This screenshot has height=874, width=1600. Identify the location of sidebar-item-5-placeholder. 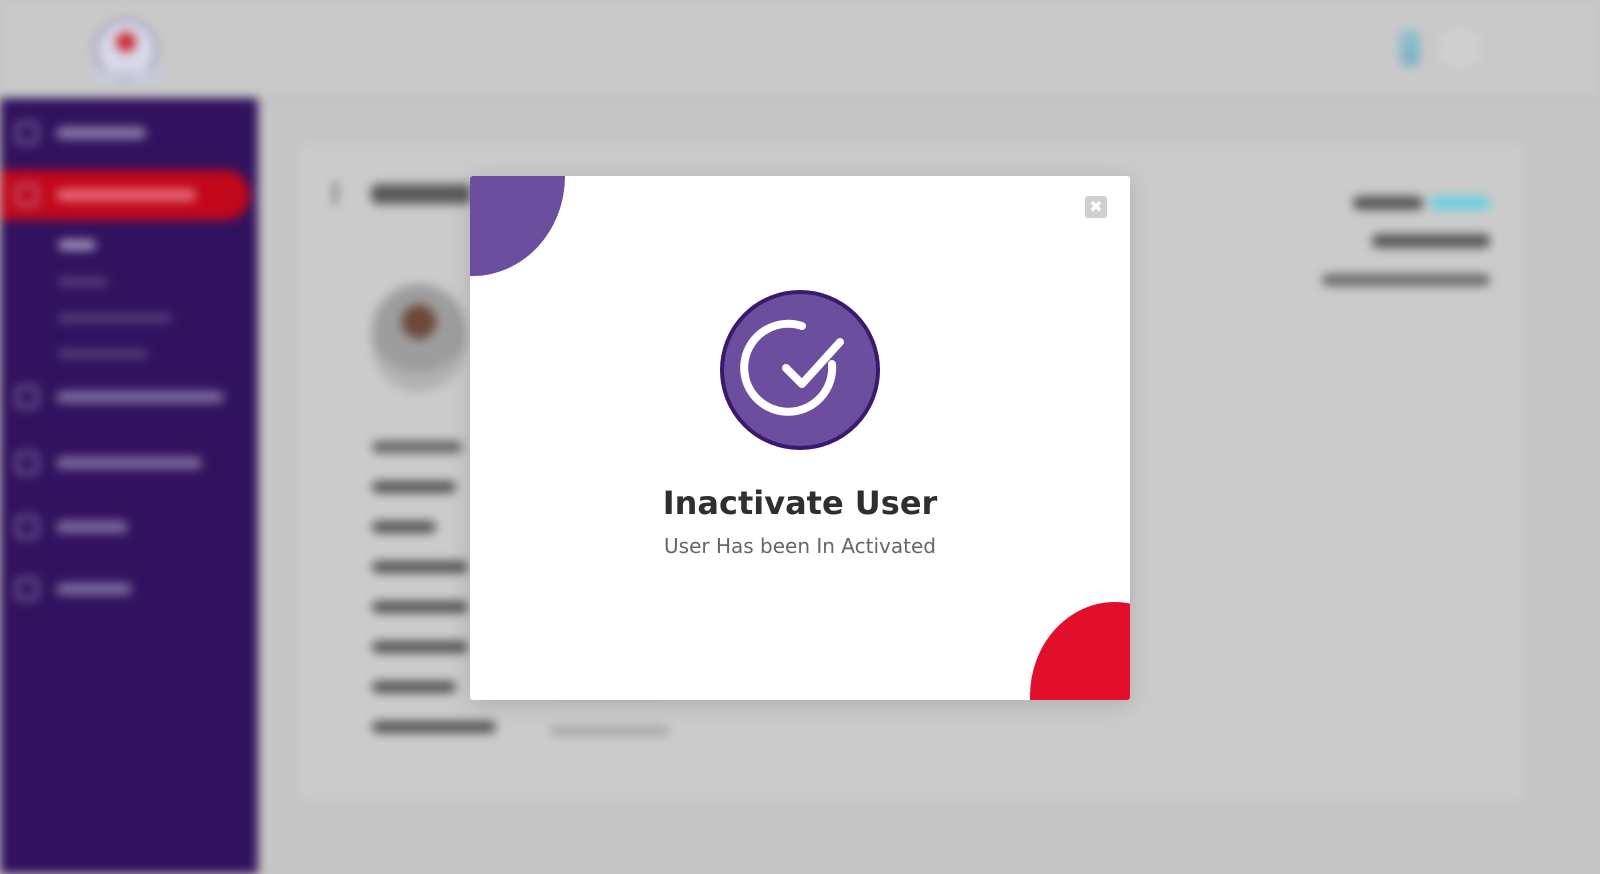
(92, 527).